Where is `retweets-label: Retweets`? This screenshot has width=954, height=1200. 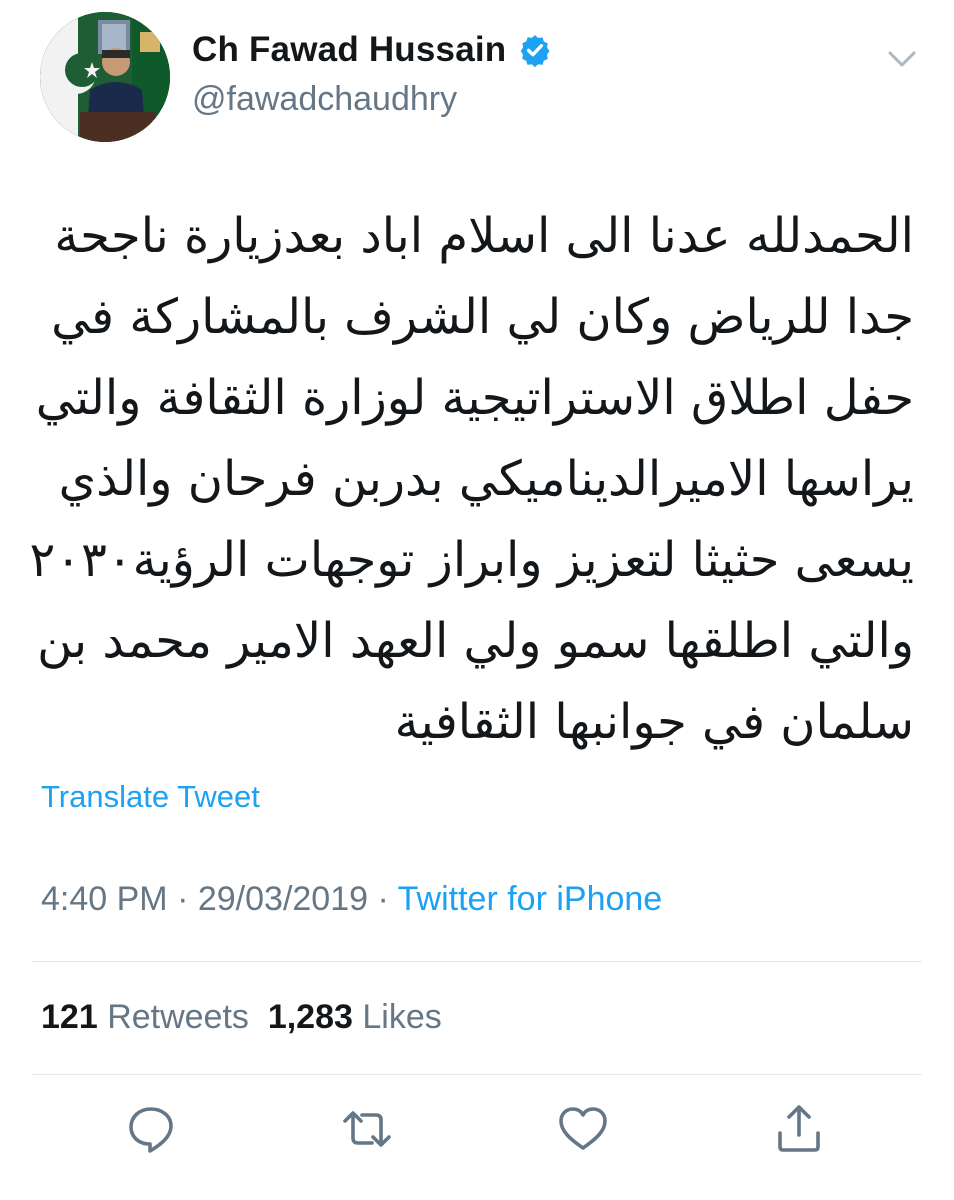 retweets-label: Retweets is located at coordinates (178, 1017).